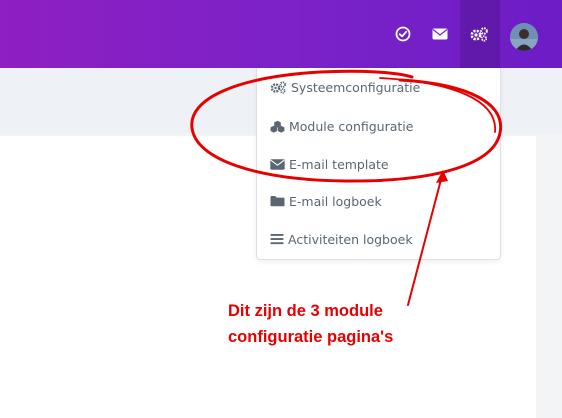 The image size is (562, 418). Describe the element at coordinates (403, 34) in the screenshot. I see `check-circle-icon` at that location.